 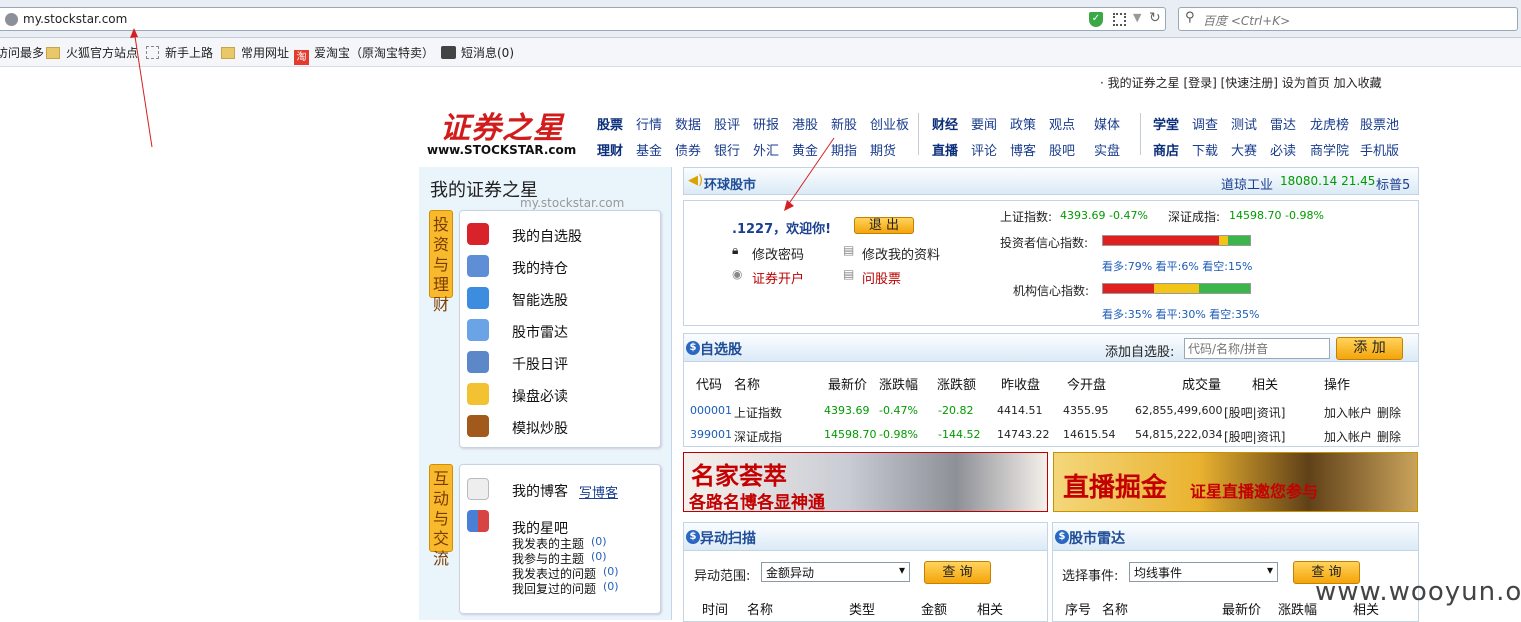 I want to click on nav-item-row2-1: 基金, so click(x=649, y=149).